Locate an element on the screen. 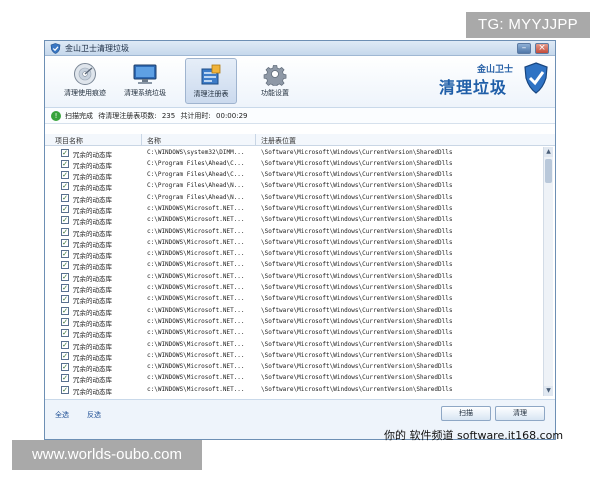 The height and width of the screenshot is (480, 600). scroll-down-arrow-icon: ▼ is located at coordinates (548, 391).